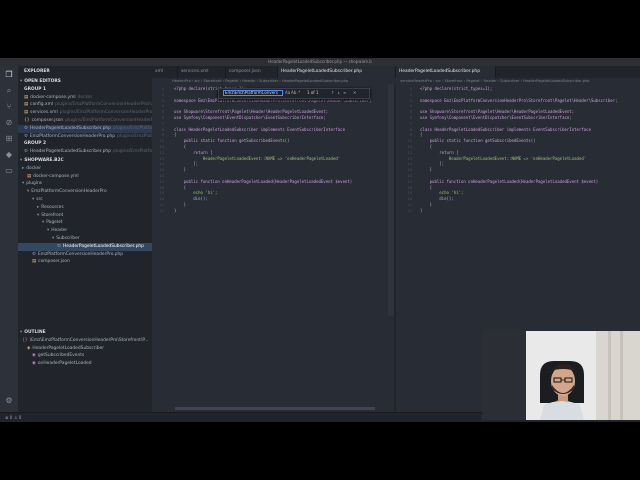 The width and height of the screenshot is (640, 480). What do you see at coordinates (52, 215) in the screenshot?
I see `tree-folder-label: Storefront` at bounding box center [52, 215].